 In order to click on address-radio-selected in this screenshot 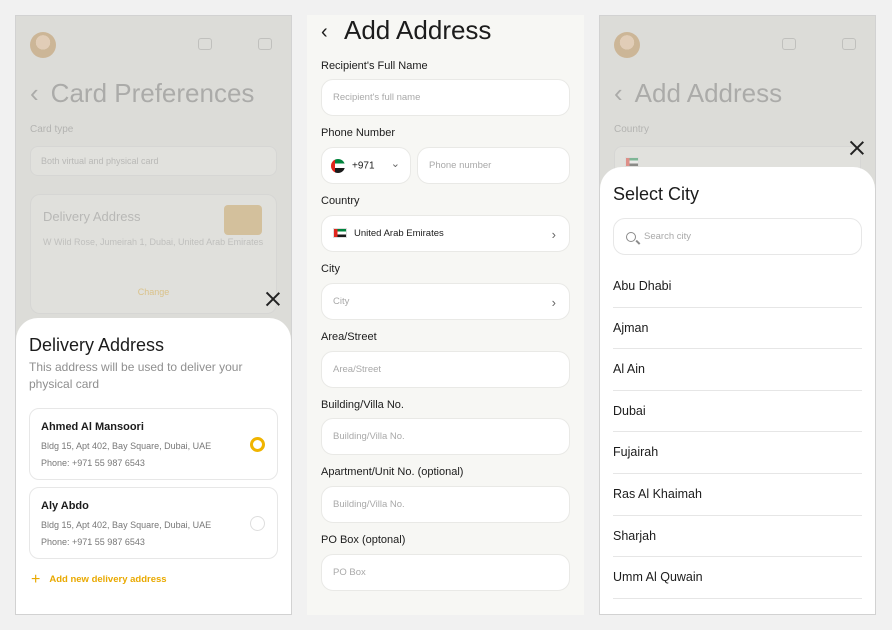, I will do `click(257, 444)`.